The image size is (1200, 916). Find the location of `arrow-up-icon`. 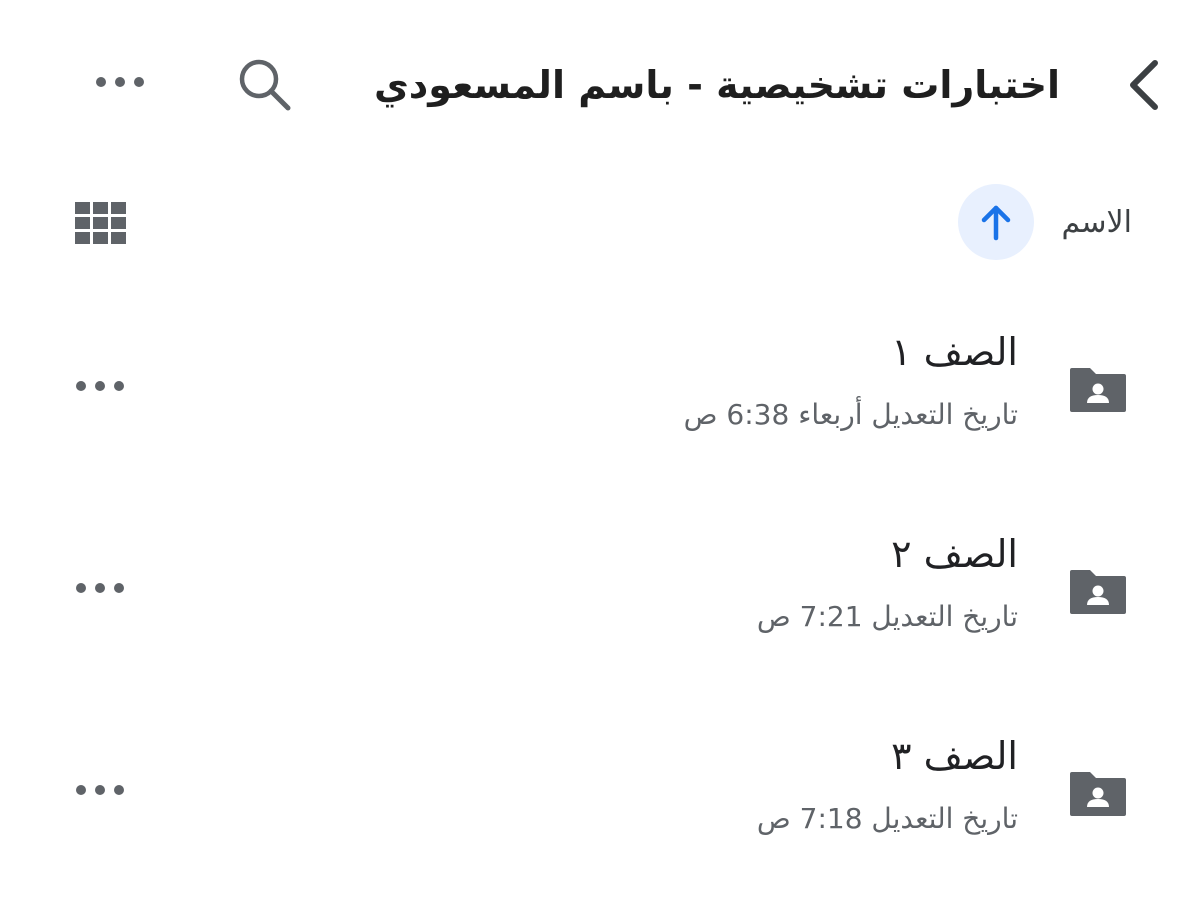

arrow-up-icon is located at coordinates (996, 223).